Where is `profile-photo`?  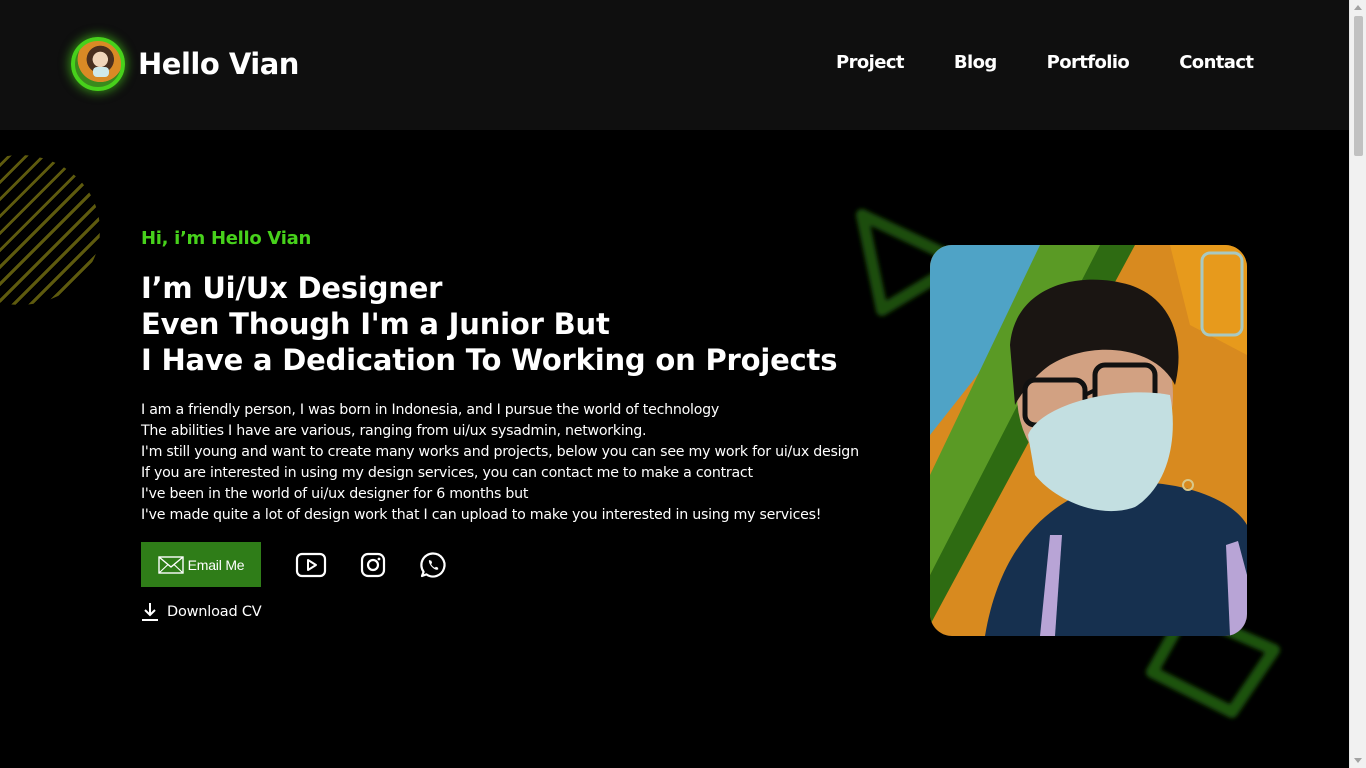 profile-photo is located at coordinates (1088, 440).